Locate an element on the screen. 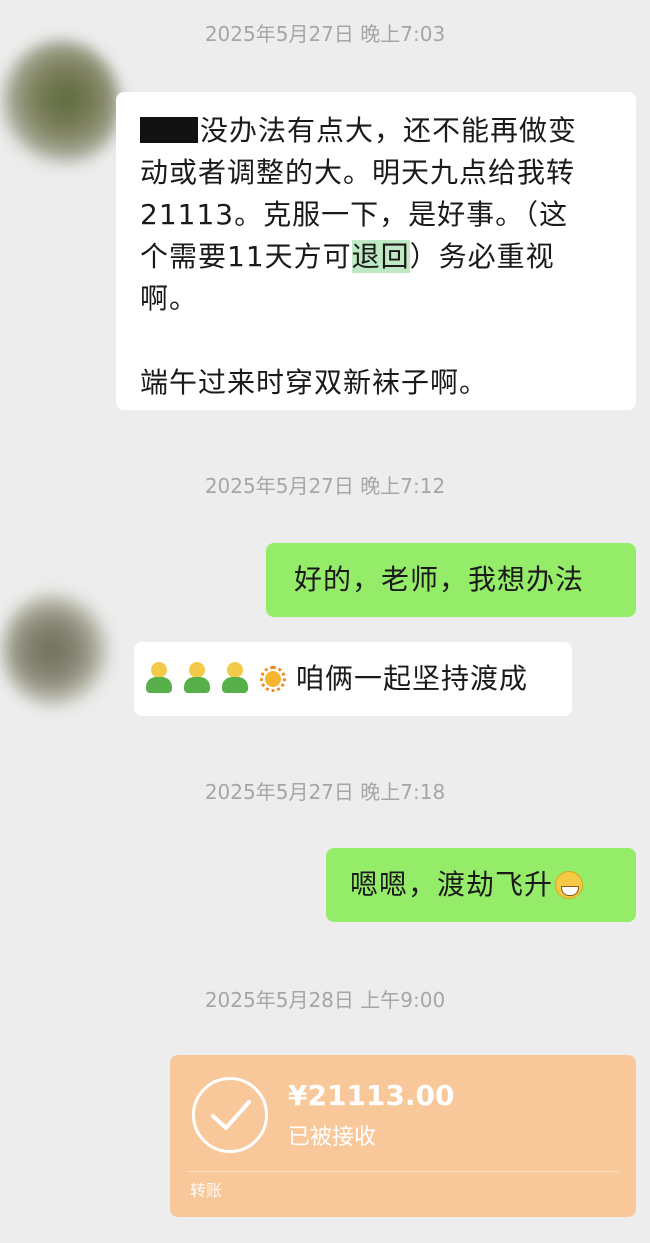  message-text: 咱俩一起坚持渡成 is located at coordinates (412, 678).